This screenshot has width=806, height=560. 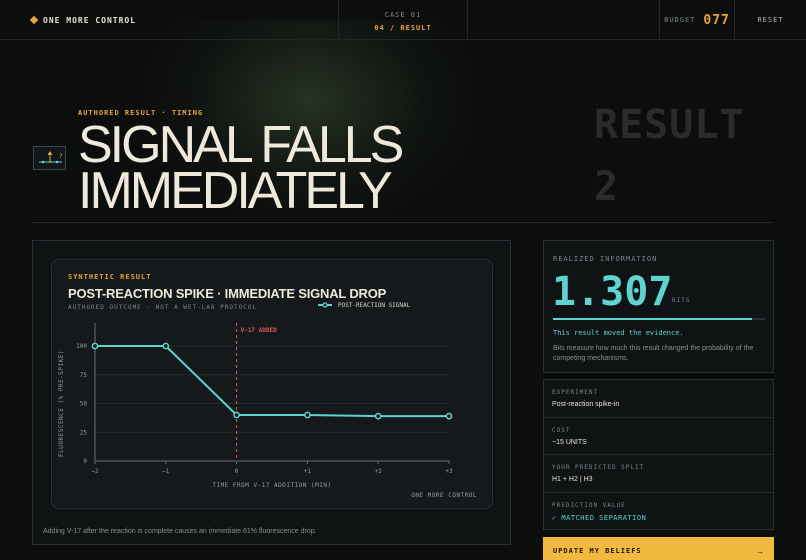 I want to click on result-ghost-label: RESULT 2, so click(x=669, y=156).